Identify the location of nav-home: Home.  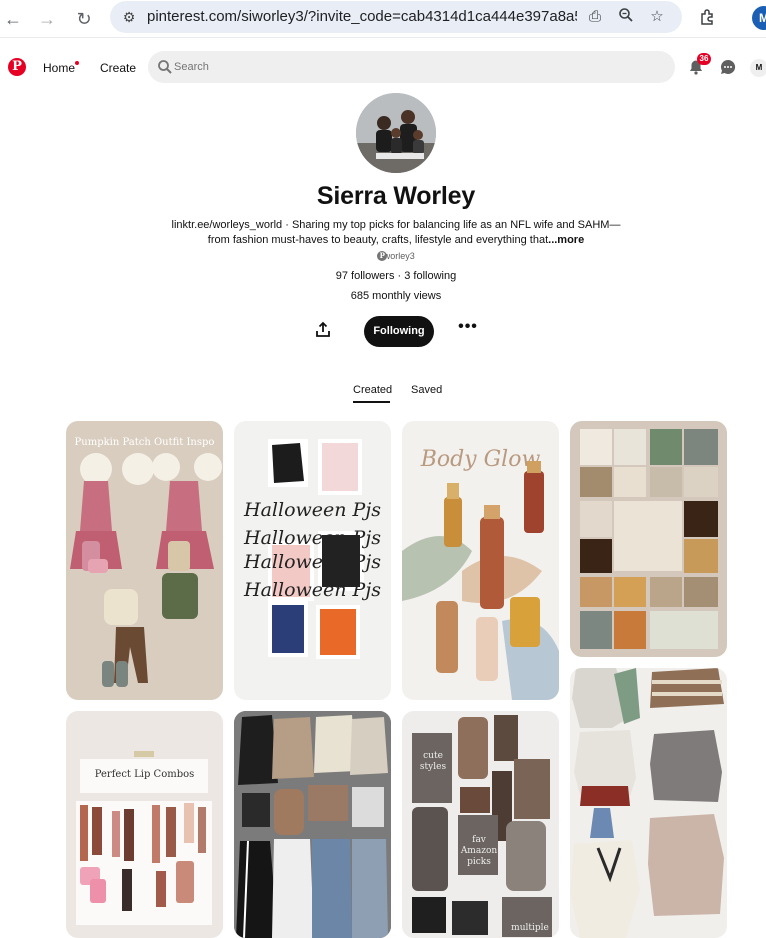
(59, 68).